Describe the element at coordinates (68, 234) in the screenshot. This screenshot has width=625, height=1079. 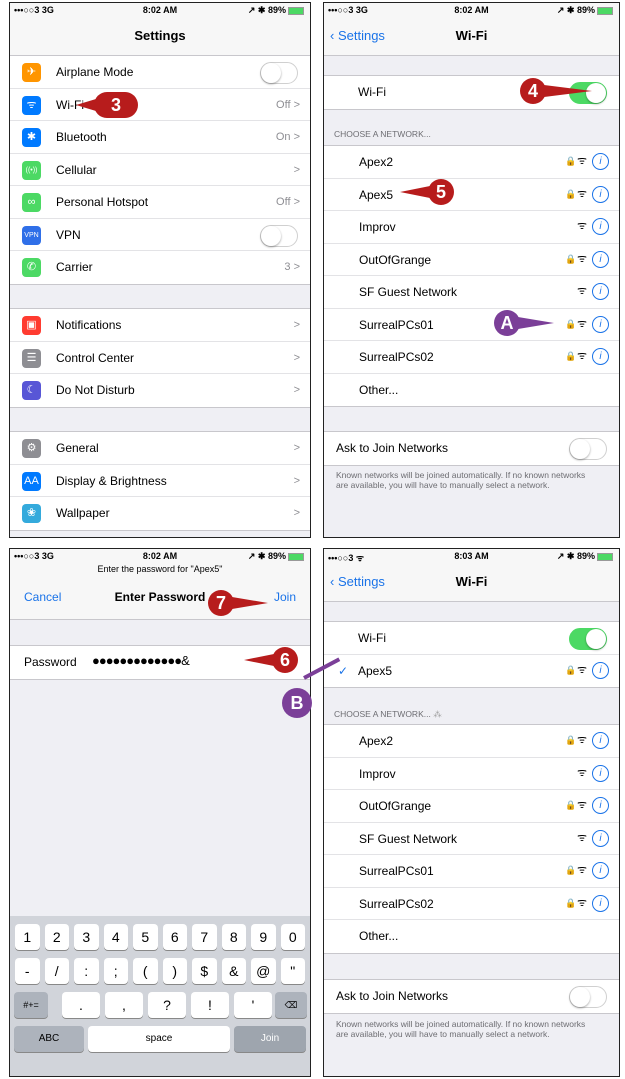
I see `settings-row-label: VPN` at that location.